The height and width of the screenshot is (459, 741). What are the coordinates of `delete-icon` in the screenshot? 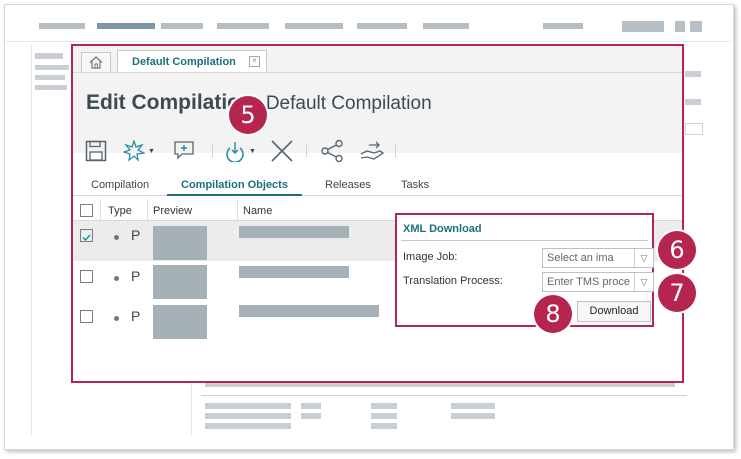 It's located at (282, 151).